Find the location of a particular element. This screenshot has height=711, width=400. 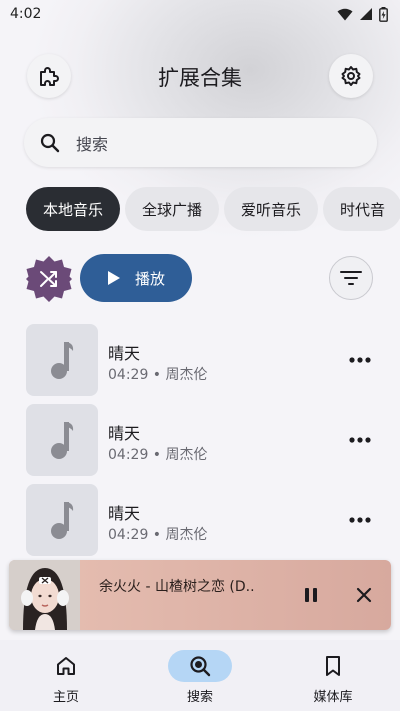

nav-search-pill is located at coordinates (200, 666).